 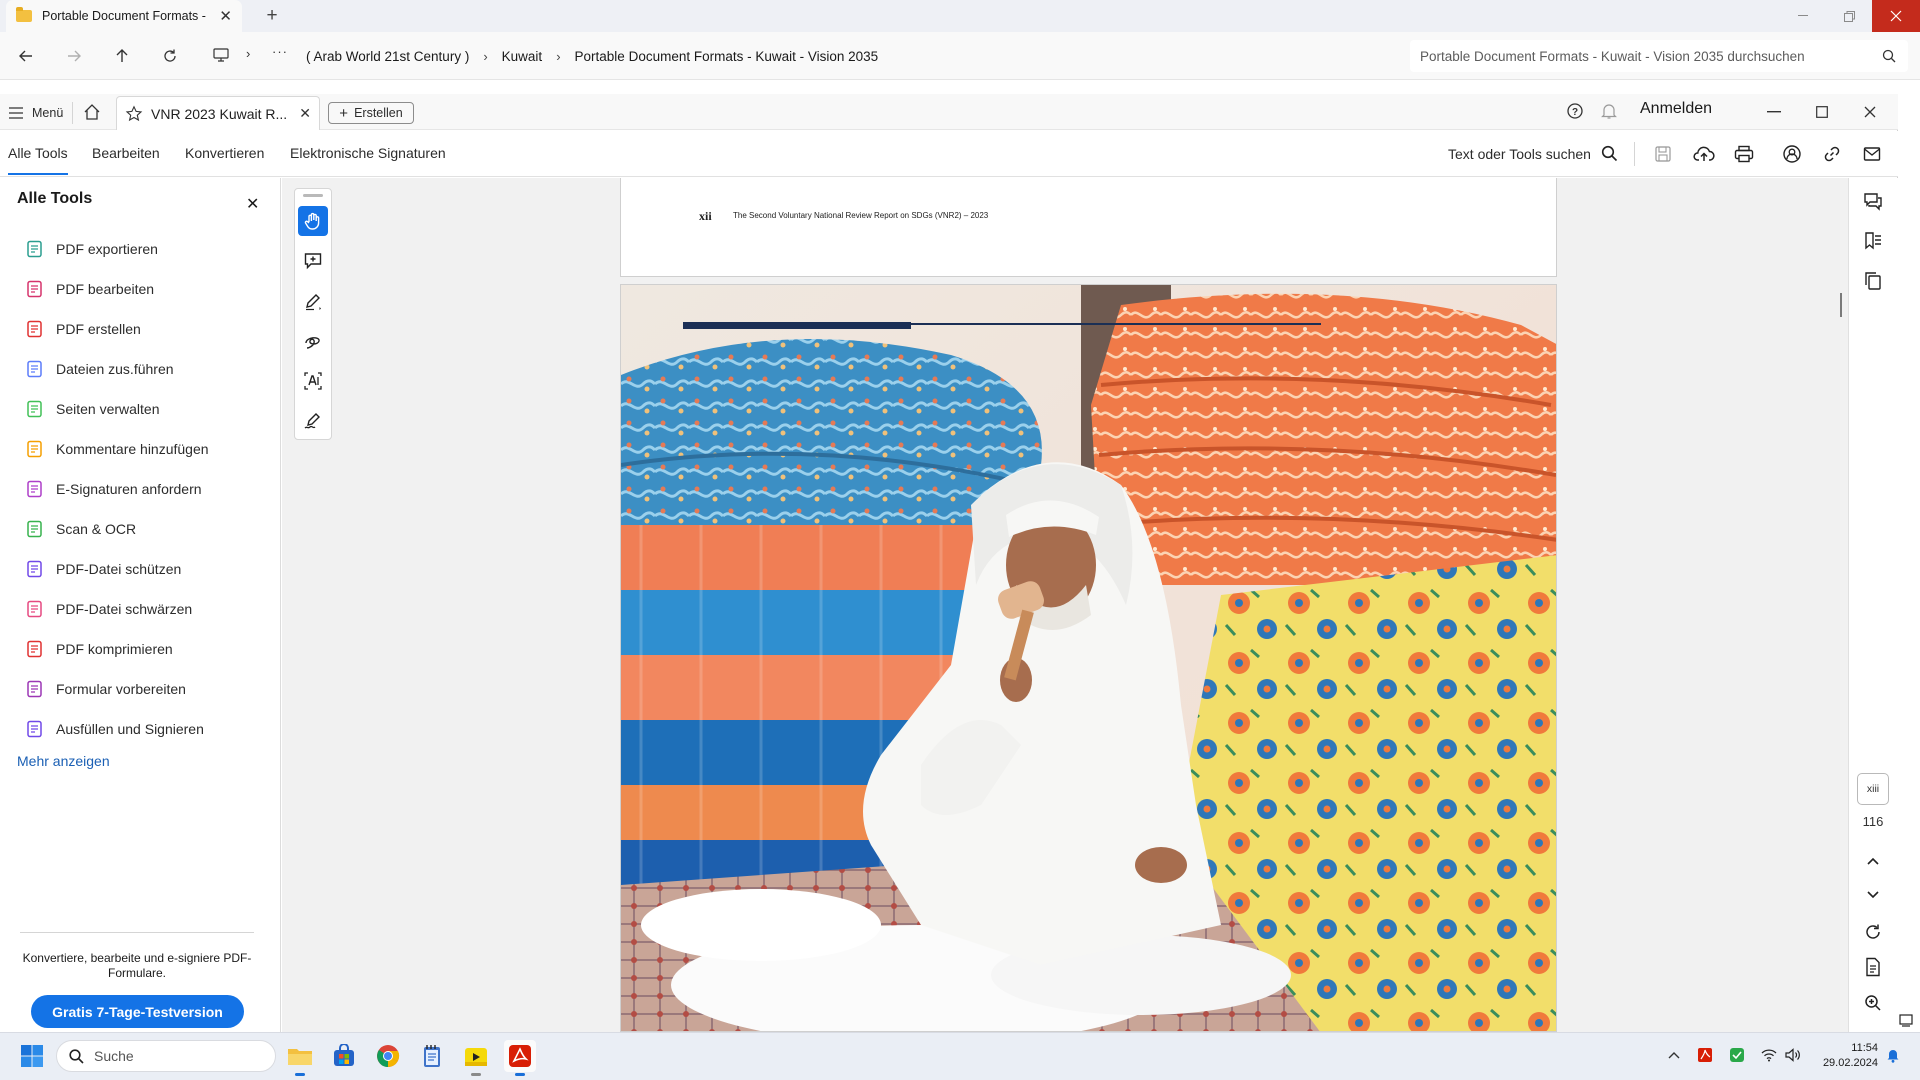 I want to click on tool-item: Formular vorbereiten, so click(x=146, y=689).